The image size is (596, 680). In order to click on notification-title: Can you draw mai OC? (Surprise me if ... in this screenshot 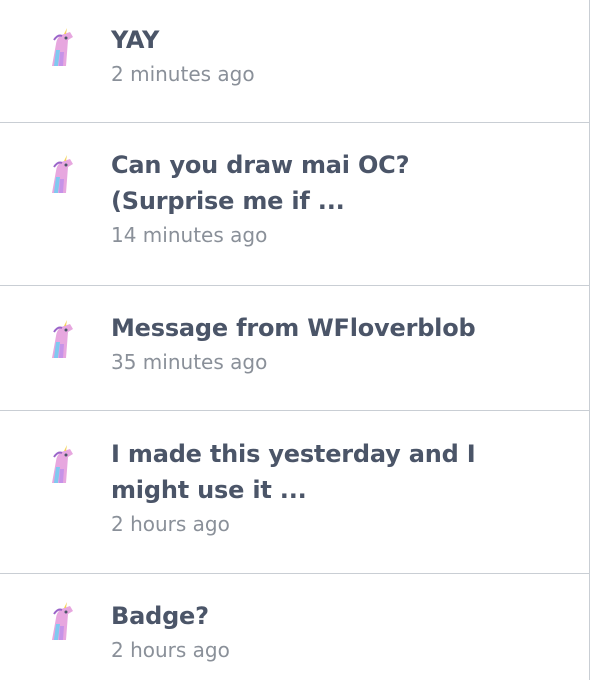, I will do `click(260, 183)`.